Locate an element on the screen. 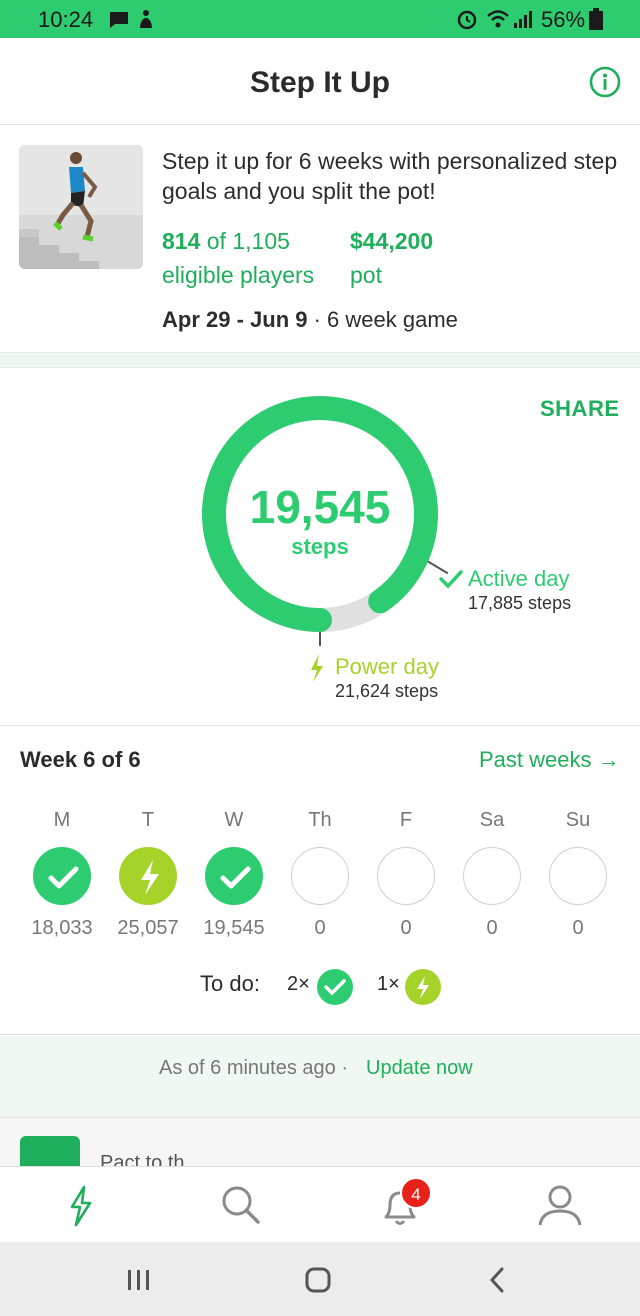 The width and height of the screenshot is (640, 1316). pot-stat: $44,200 pot is located at coordinates (391, 258).